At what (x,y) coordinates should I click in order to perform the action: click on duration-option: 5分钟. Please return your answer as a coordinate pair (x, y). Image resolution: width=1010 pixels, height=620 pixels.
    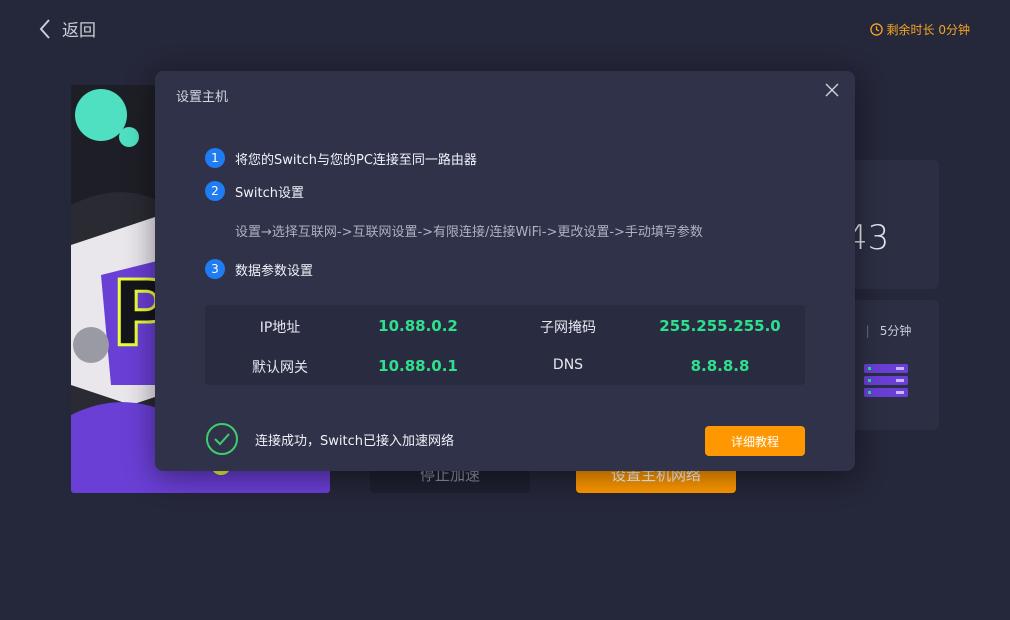
    Looking at the image, I should click on (896, 330).